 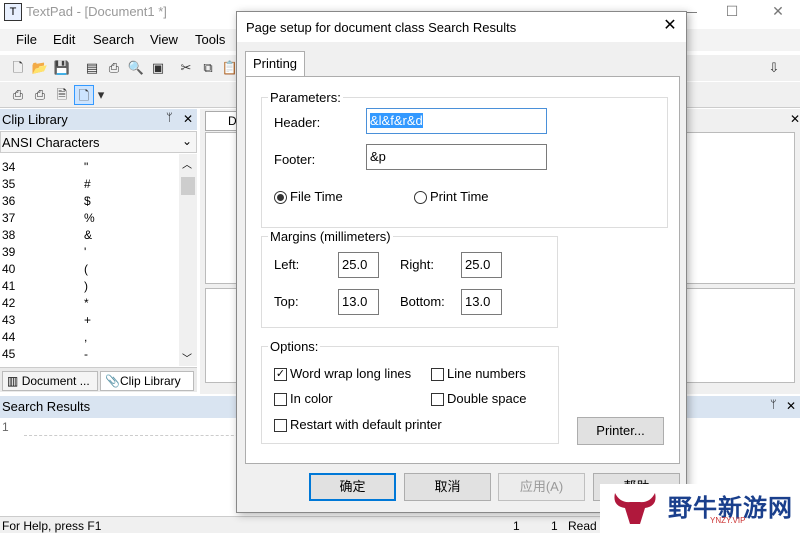 I want to click on right-margin-input: 25.0, so click(x=481, y=265).